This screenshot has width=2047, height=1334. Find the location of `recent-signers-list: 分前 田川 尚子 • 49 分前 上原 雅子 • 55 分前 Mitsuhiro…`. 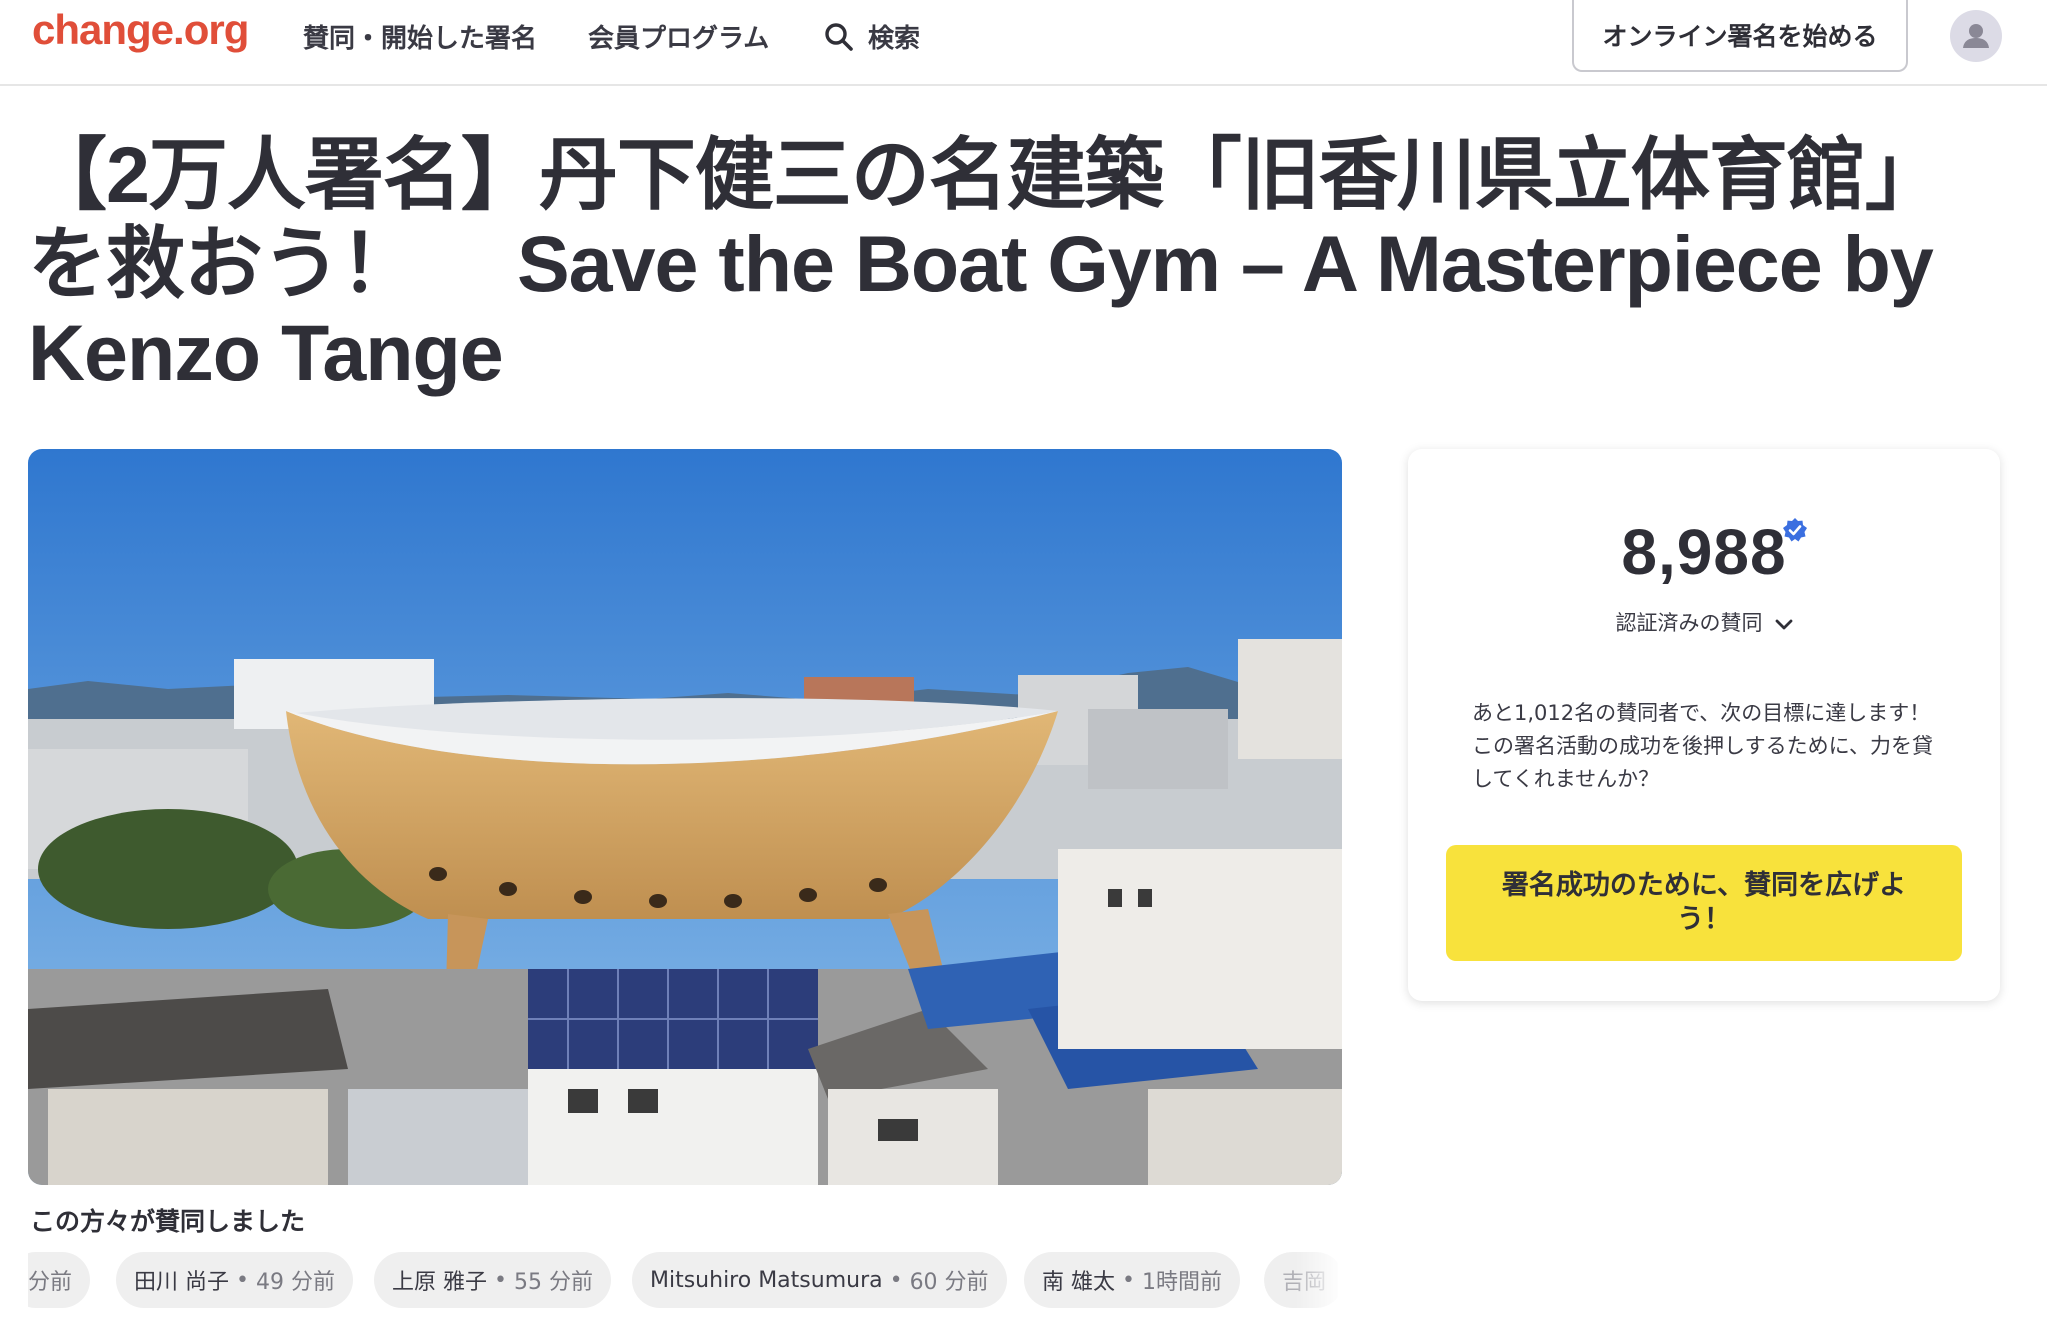

recent-signers-list: 分前 田川 尚子 • 49 分前 上原 雅子 • 55 分前 Mitsuhiro… is located at coordinates (683, 1282).